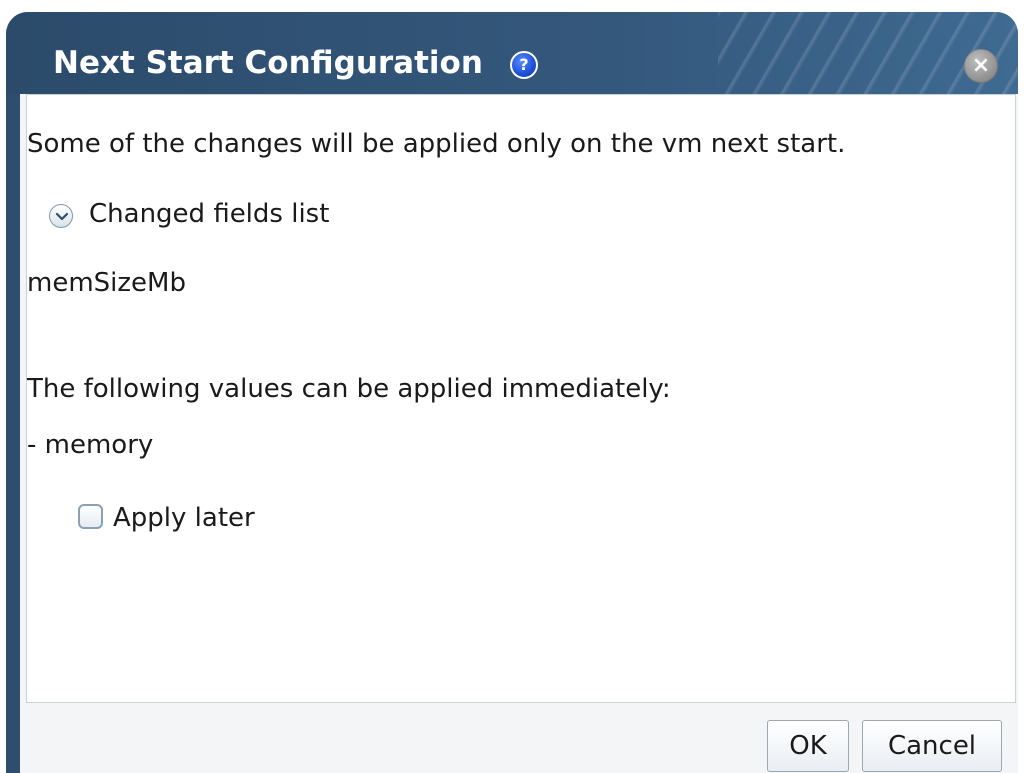  Describe the element at coordinates (61, 216) in the screenshot. I see `chevron-down-icon` at that location.